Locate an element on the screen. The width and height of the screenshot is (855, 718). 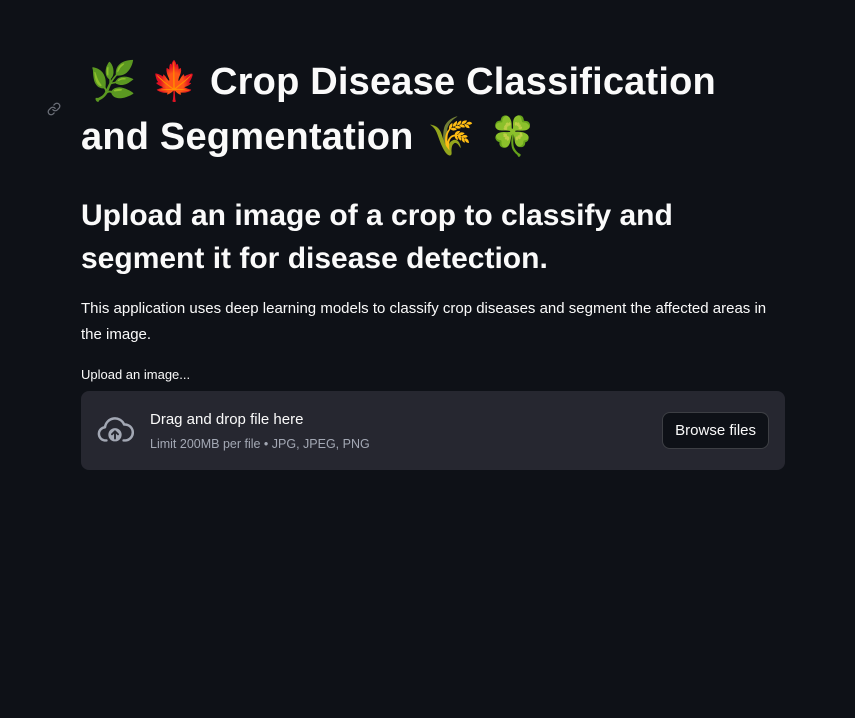
dropzone-limit-text: Limit 200MB per file • JPG, JPEG, PNG is located at coordinates (260, 444).